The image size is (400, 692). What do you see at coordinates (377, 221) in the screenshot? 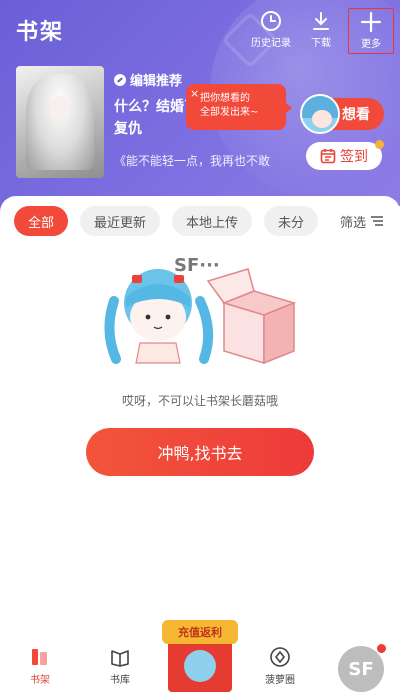
I see `filter-icon` at bounding box center [377, 221].